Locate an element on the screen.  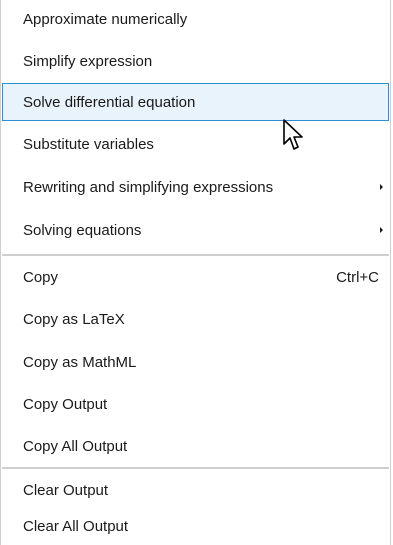
menu-item-label: Rewriting and simplifying expressions is located at coordinates (148, 187).